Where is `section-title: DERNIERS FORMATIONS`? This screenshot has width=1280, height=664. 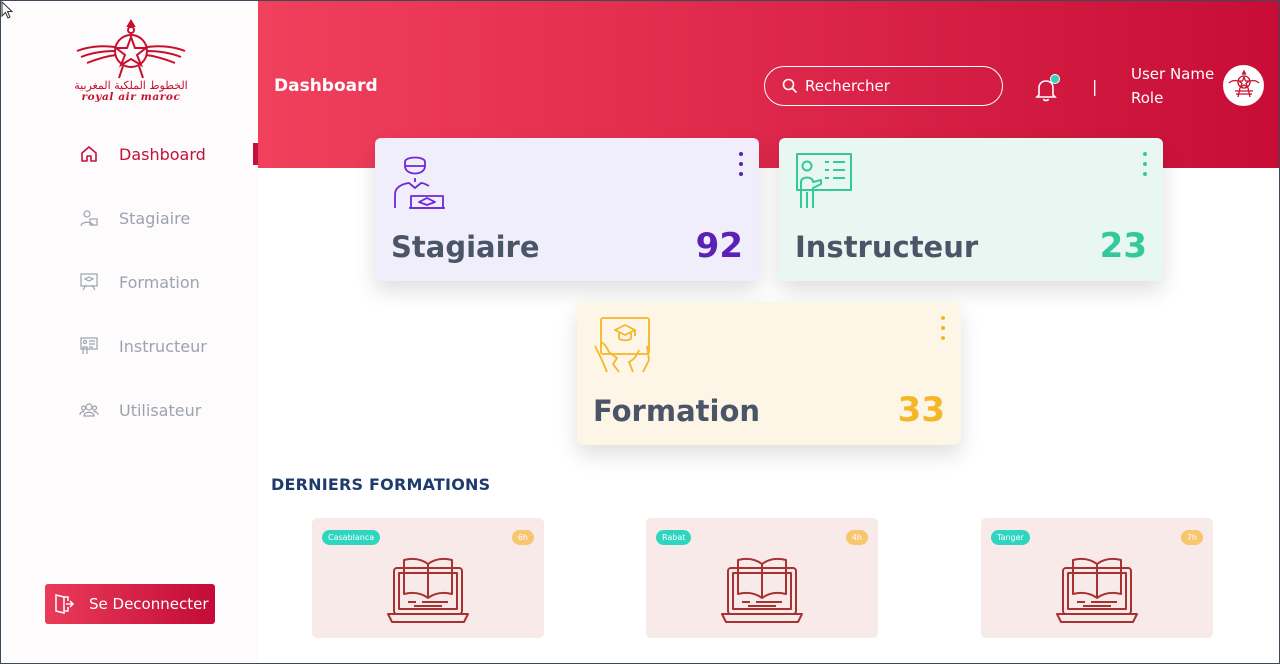 section-title: DERNIERS FORMATIONS is located at coordinates (381, 484).